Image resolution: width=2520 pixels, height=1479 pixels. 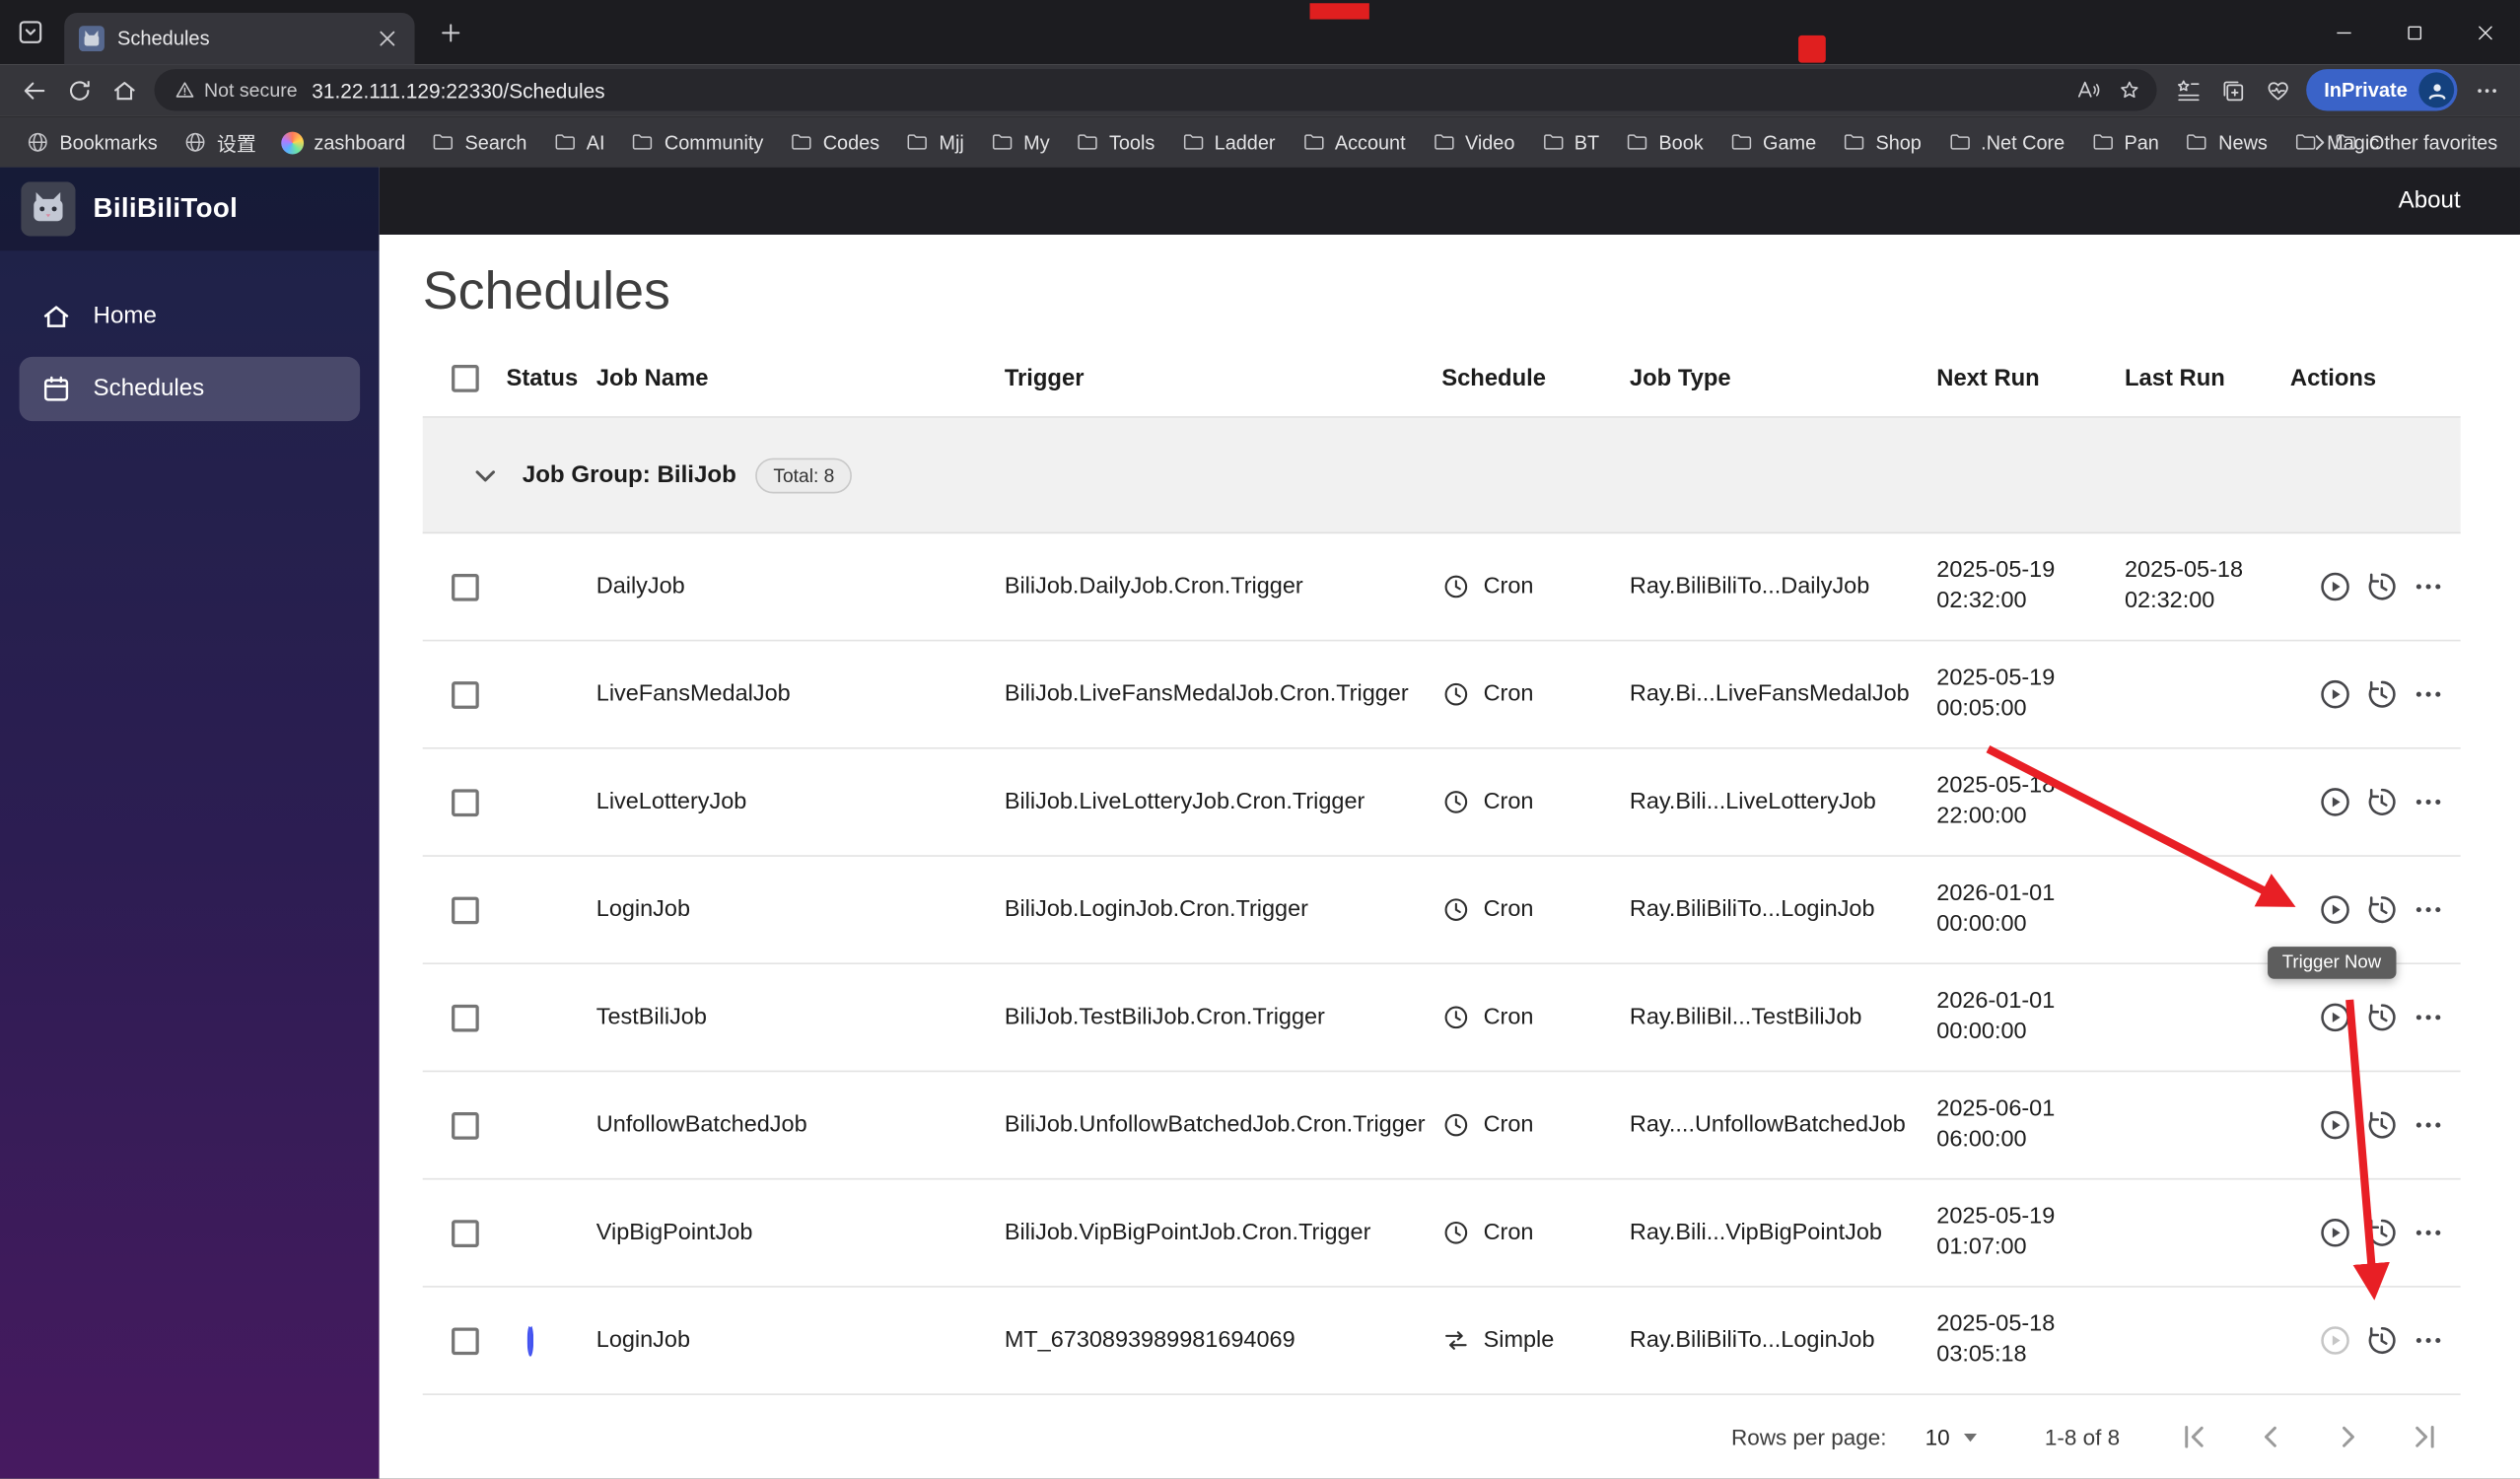 What do you see at coordinates (343, 143) in the screenshot?
I see `bookmark-item: zashboard` at bounding box center [343, 143].